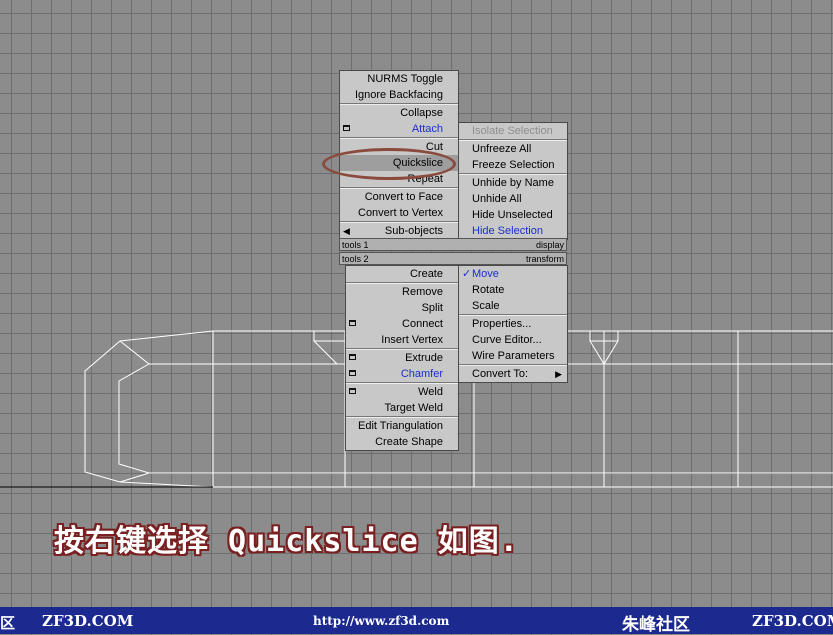 This screenshot has width=833, height=635. I want to click on menu-item-freeze-selection: Freeze Selection, so click(513, 165).